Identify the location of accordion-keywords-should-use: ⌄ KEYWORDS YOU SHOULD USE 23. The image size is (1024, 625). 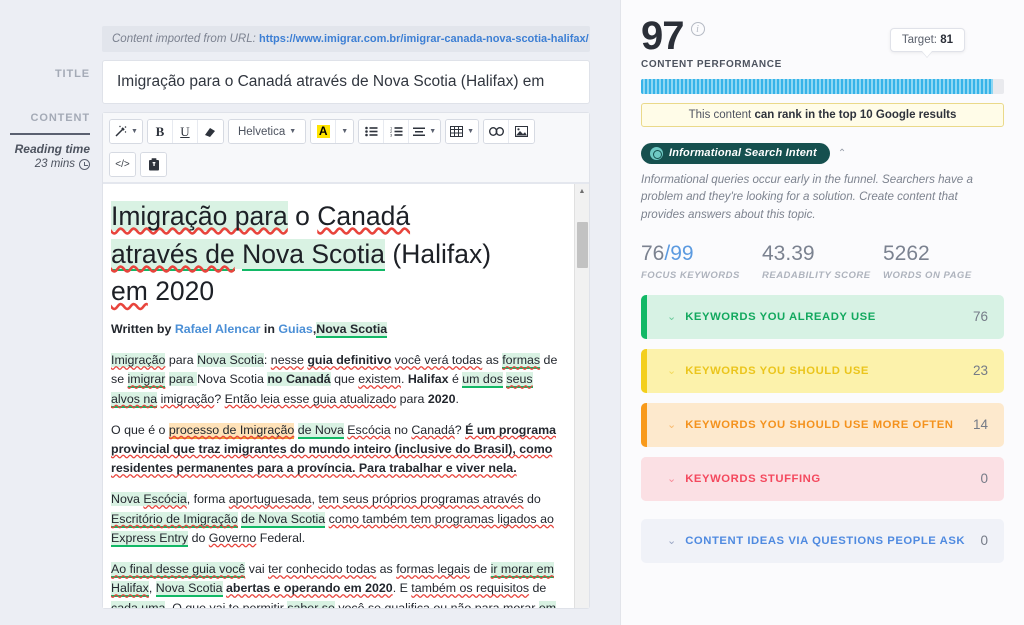
(822, 370).